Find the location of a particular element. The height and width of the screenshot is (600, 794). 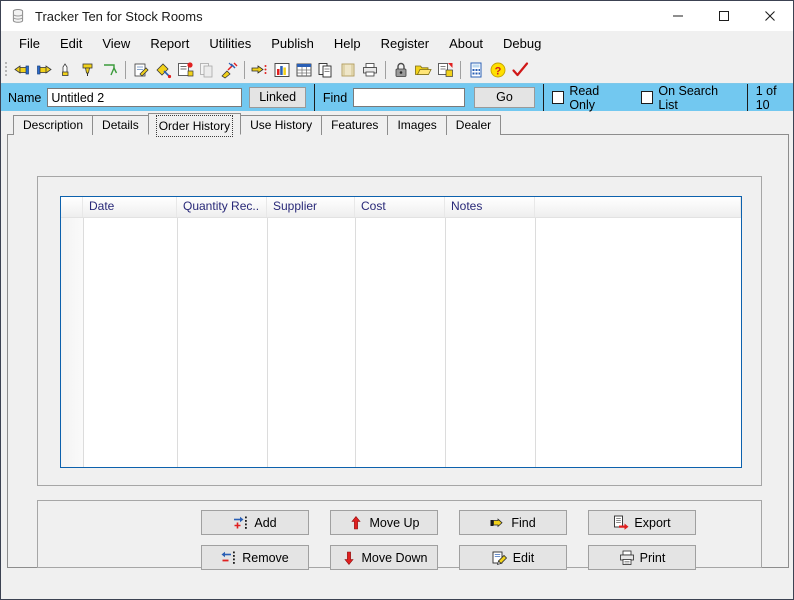

save-icon is located at coordinates (445, 70).